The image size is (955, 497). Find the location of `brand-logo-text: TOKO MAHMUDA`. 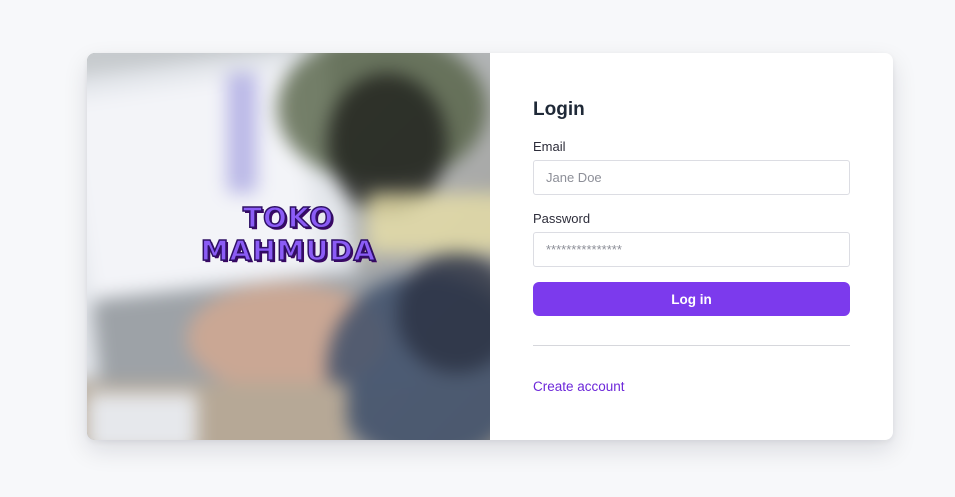

brand-logo-text: TOKO MAHMUDA is located at coordinates (288, 234).